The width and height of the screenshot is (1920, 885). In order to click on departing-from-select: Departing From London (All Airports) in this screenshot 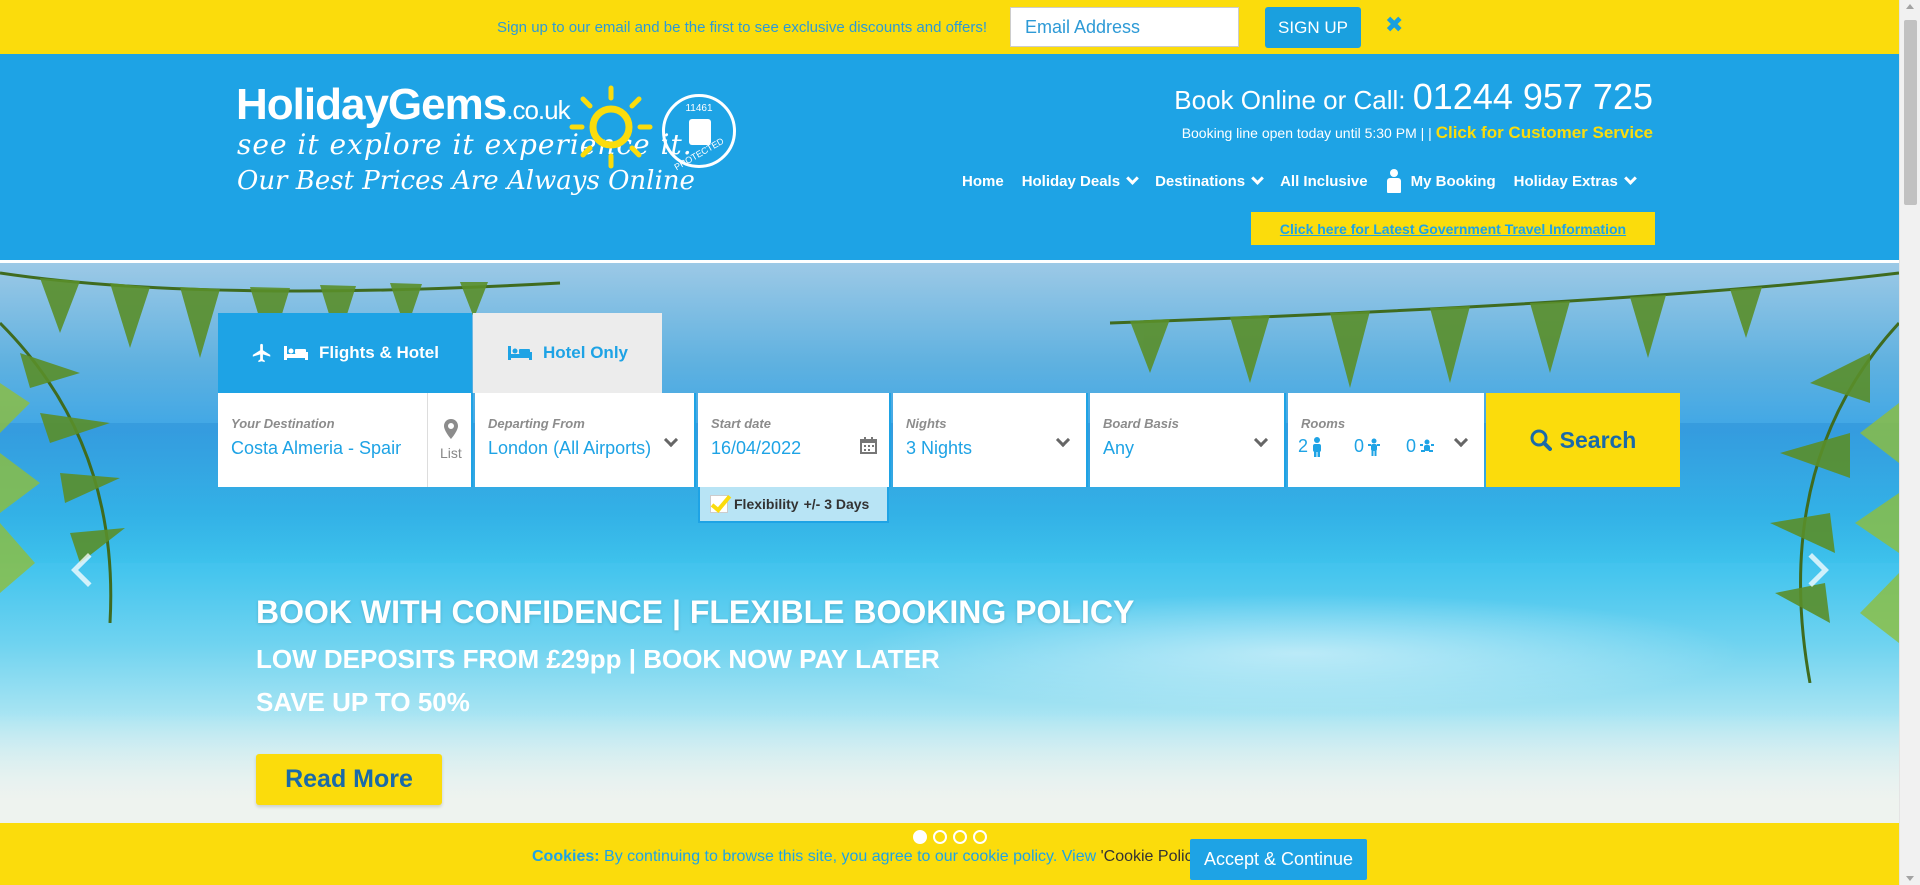, I will do `click(585, 440)`.